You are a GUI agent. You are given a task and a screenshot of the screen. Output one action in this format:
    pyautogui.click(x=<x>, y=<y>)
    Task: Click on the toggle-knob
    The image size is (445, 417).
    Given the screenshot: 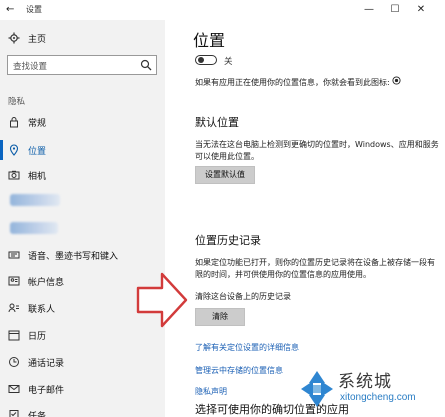 What is the action you would take?
    pyautogui.click(x=201, y=60)
    